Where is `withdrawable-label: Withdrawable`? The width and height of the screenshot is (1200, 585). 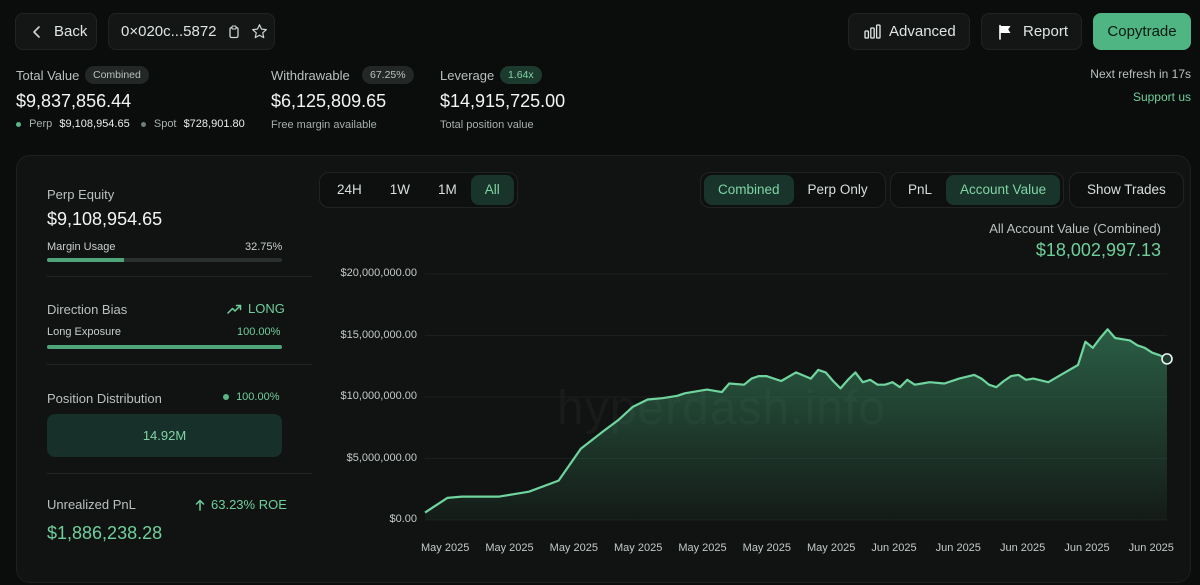
withdrawable-label: Withdrawable is located at coordinates (310, 75).